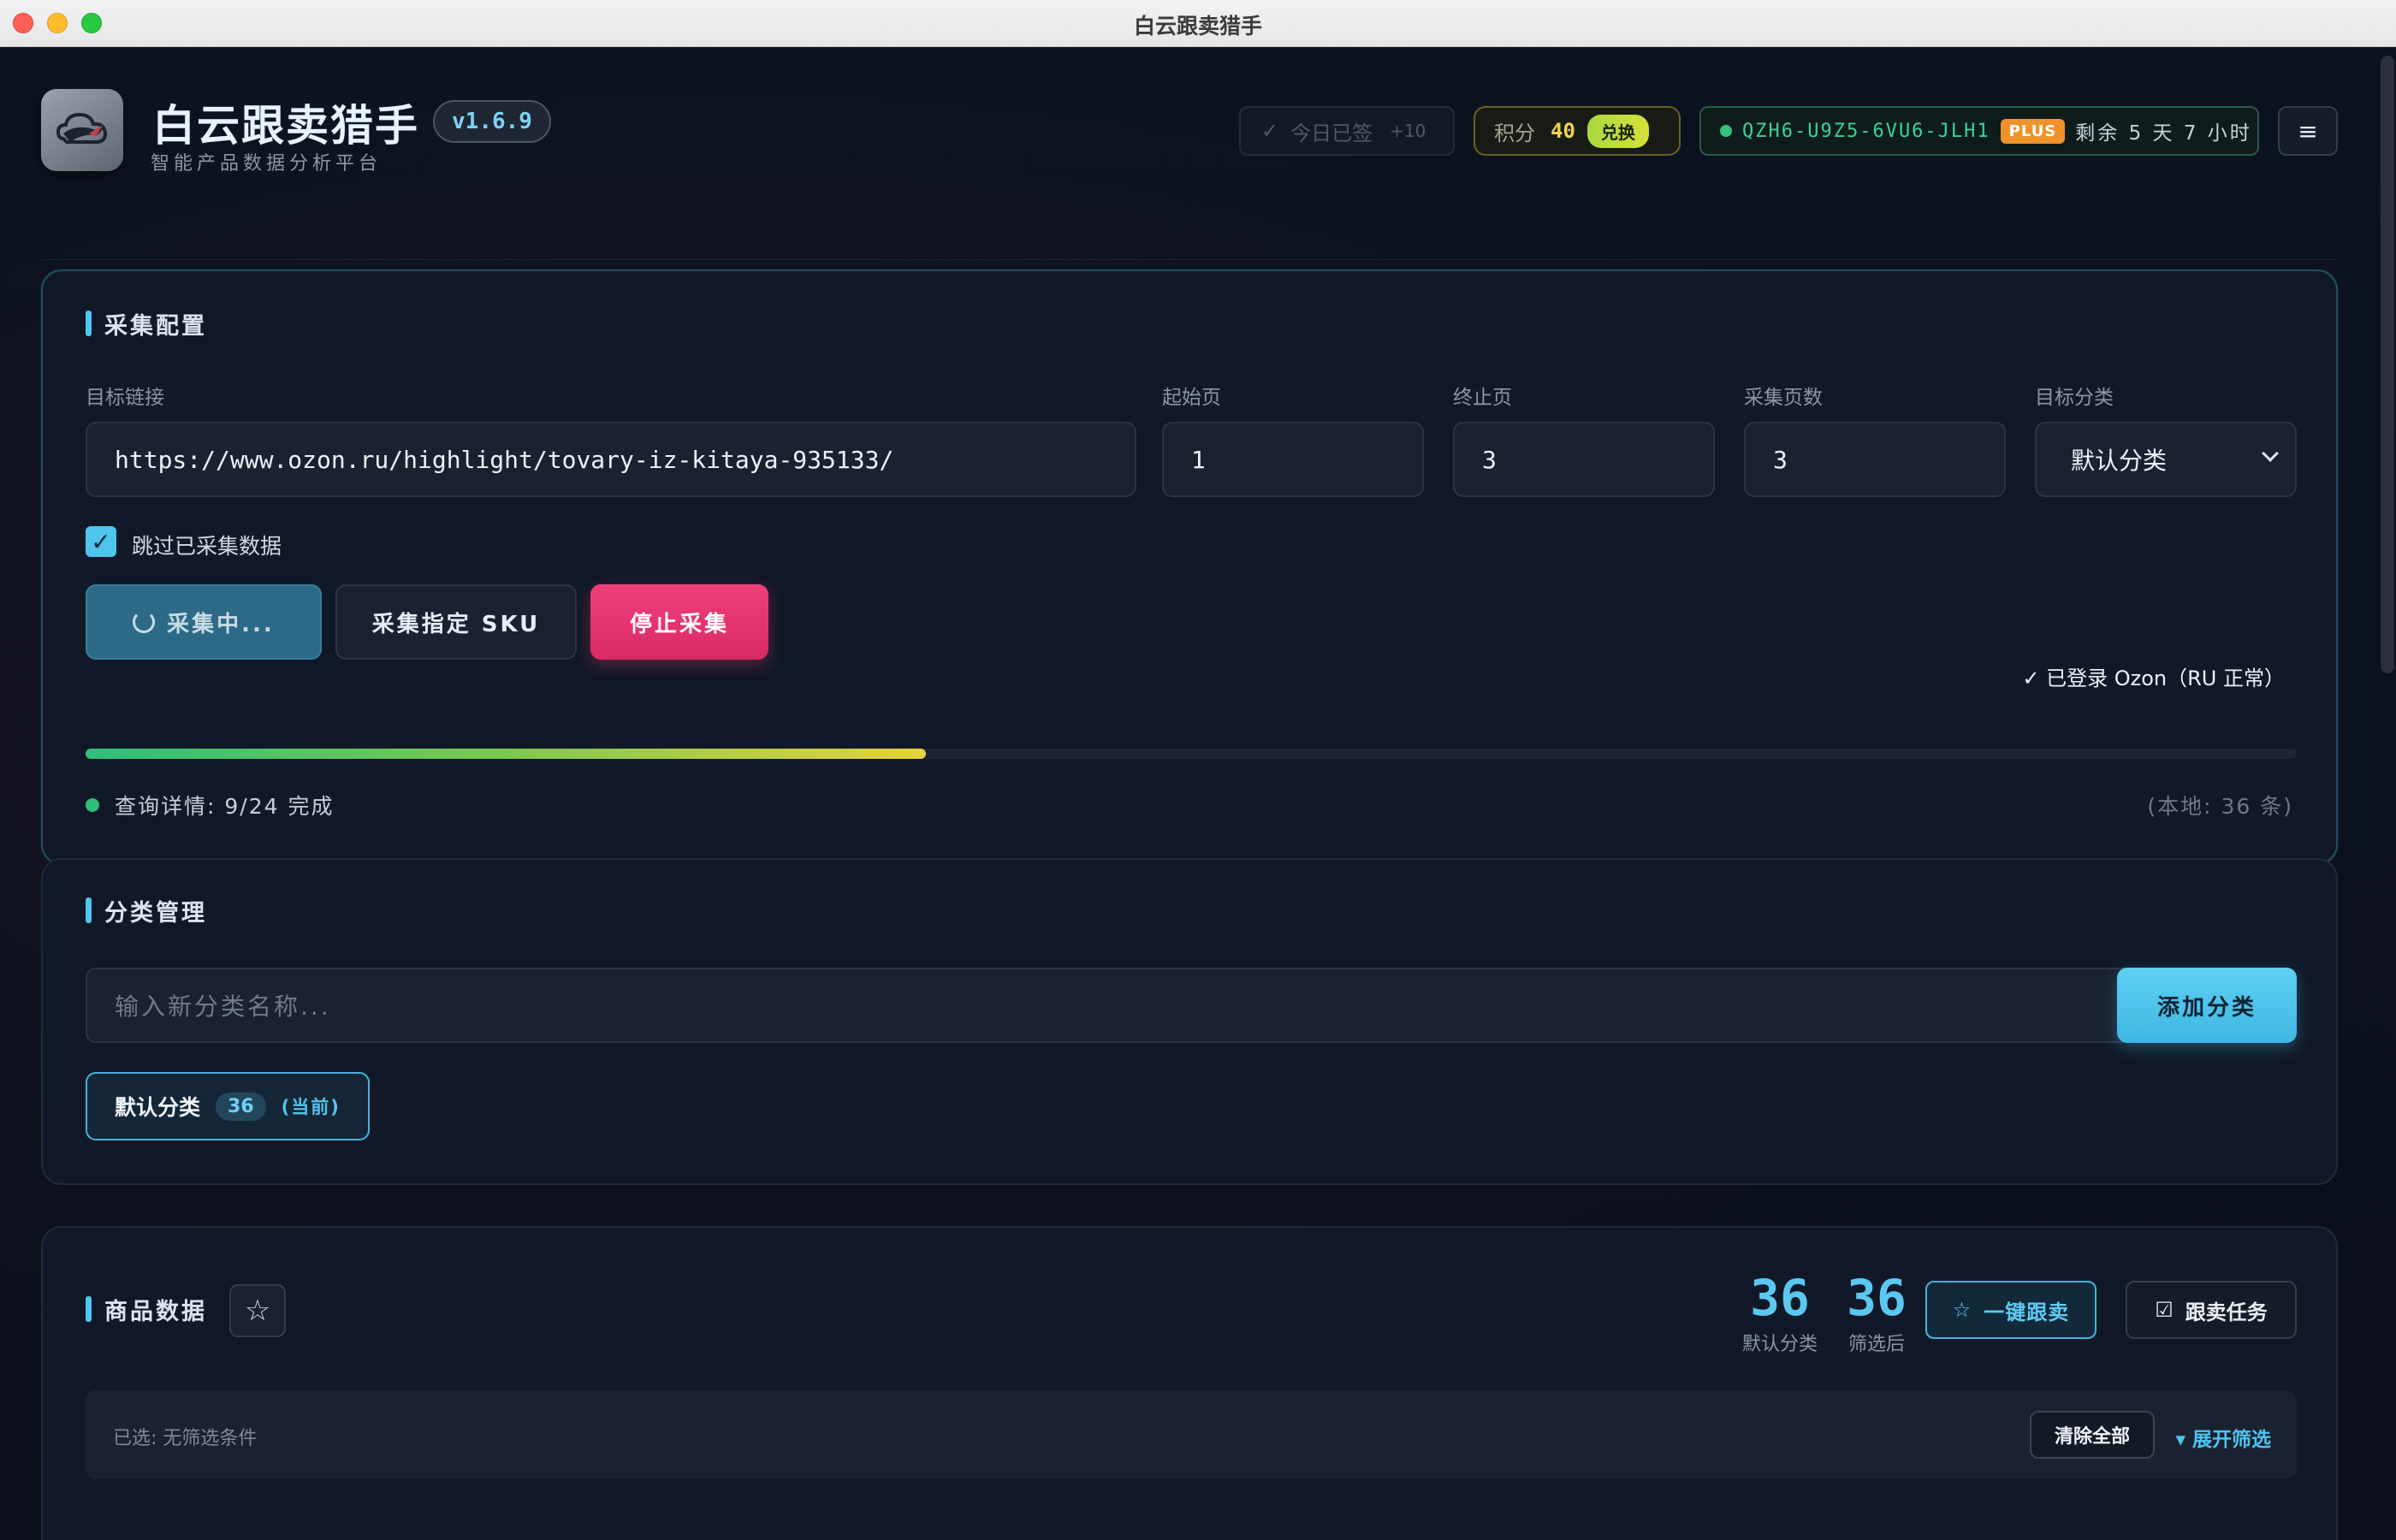 The width and height of the screenshot is (2396, 1540). Describe the element at coordinates (1780, 1298) in the screenshot. I see `stat-default-value: 36` at that location.